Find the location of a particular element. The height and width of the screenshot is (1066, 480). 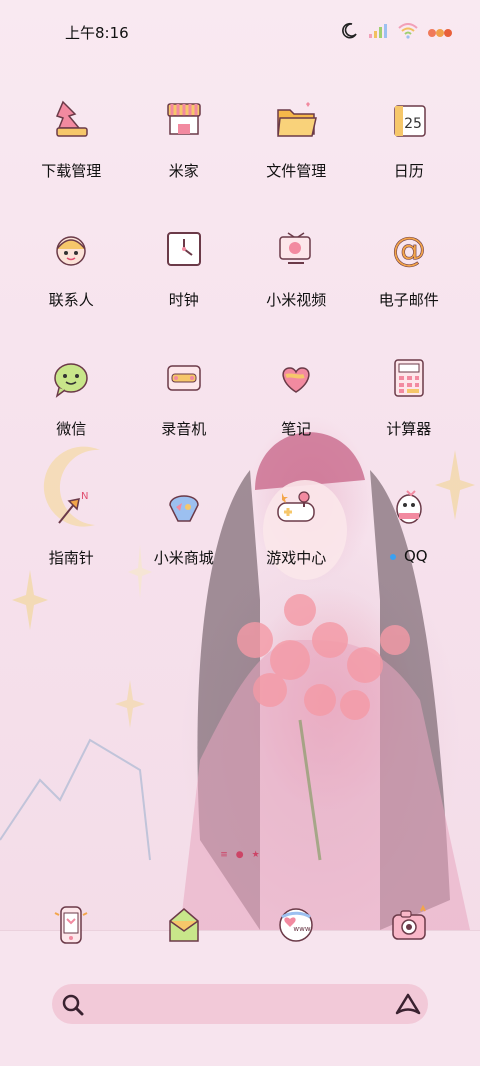

app-label-row: QQ is located at coordinates (408, 556).